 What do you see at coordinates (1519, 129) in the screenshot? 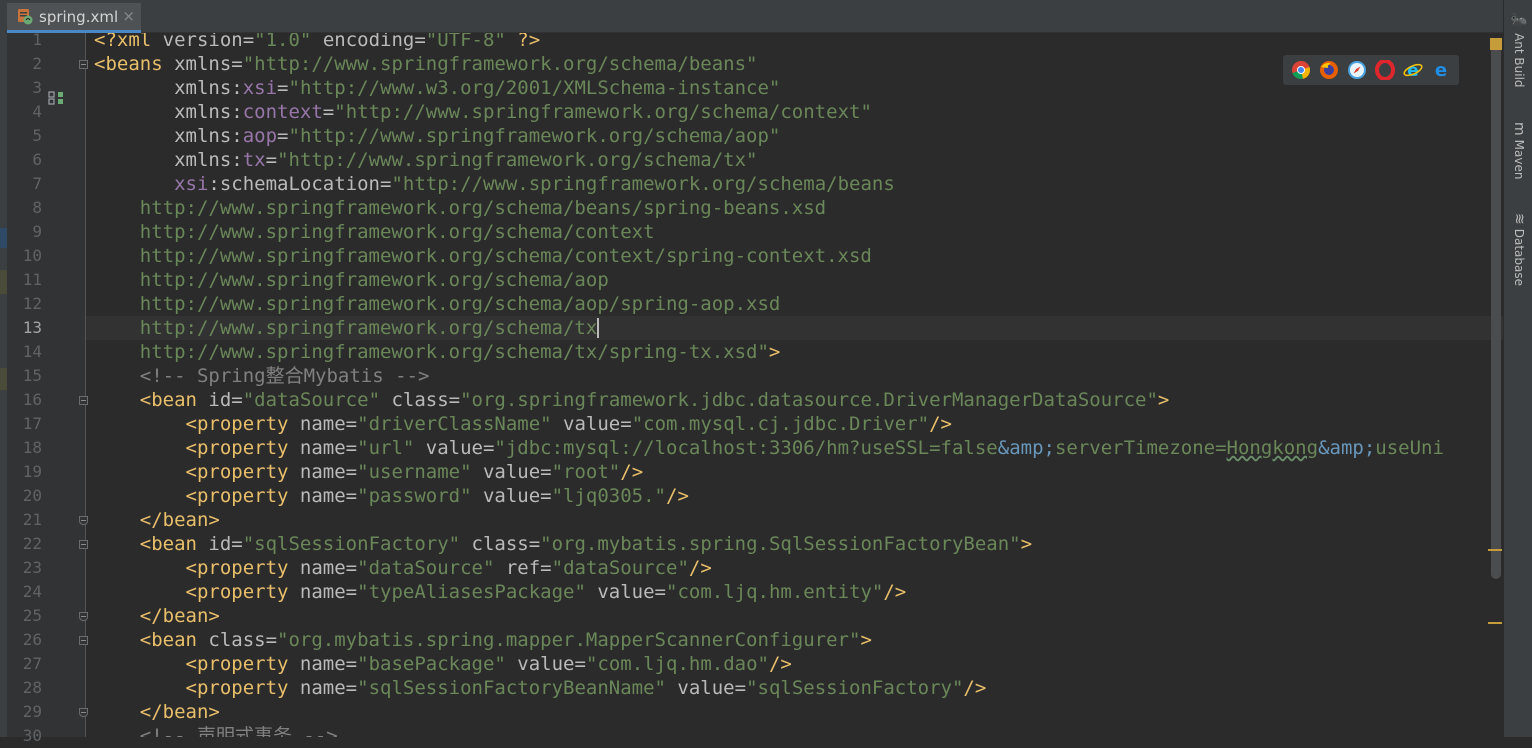
I see `maven-icon: m` at bounding box center [1519, 129].